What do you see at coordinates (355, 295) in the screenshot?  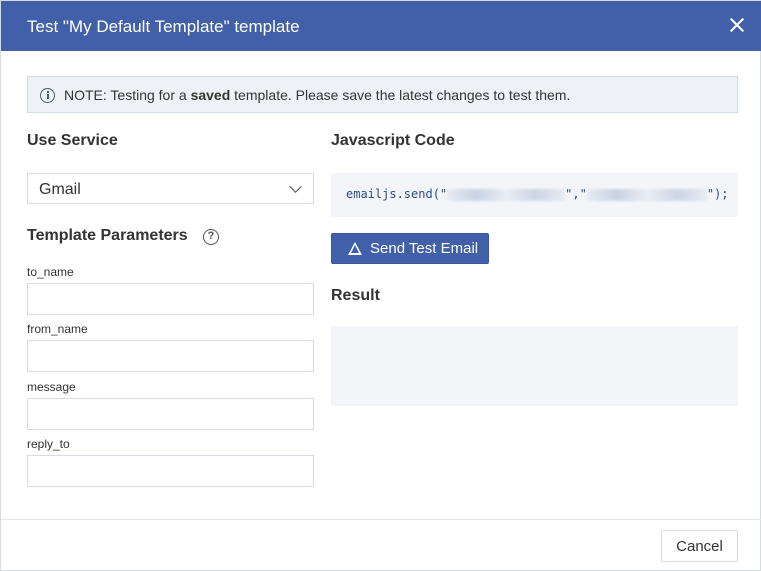 I see `result-label: Result` at bounding box center [355, 295].